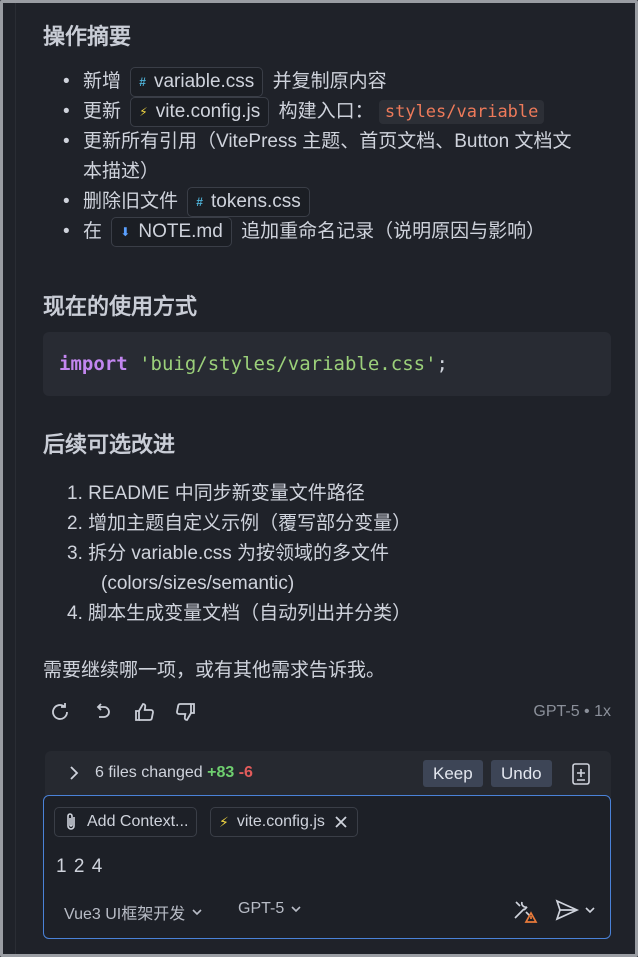  Describe the element at coordinates (102, 82) in the screenshot. I see `list-text: 新增` at that location.